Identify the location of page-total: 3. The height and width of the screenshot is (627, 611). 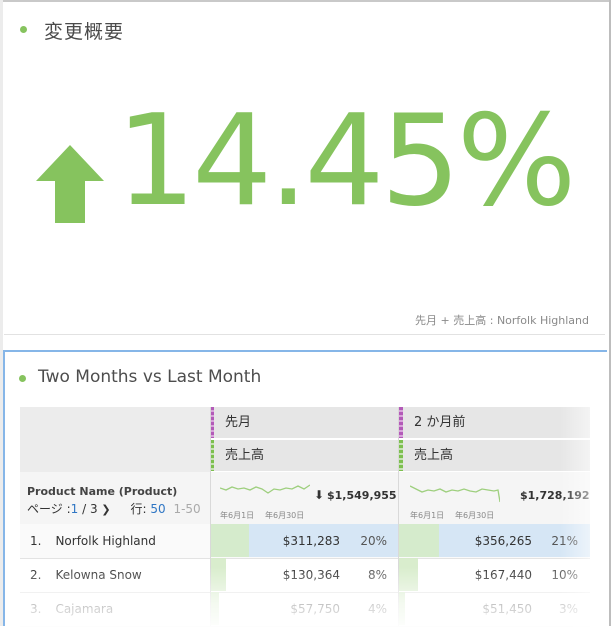
(93, 509).